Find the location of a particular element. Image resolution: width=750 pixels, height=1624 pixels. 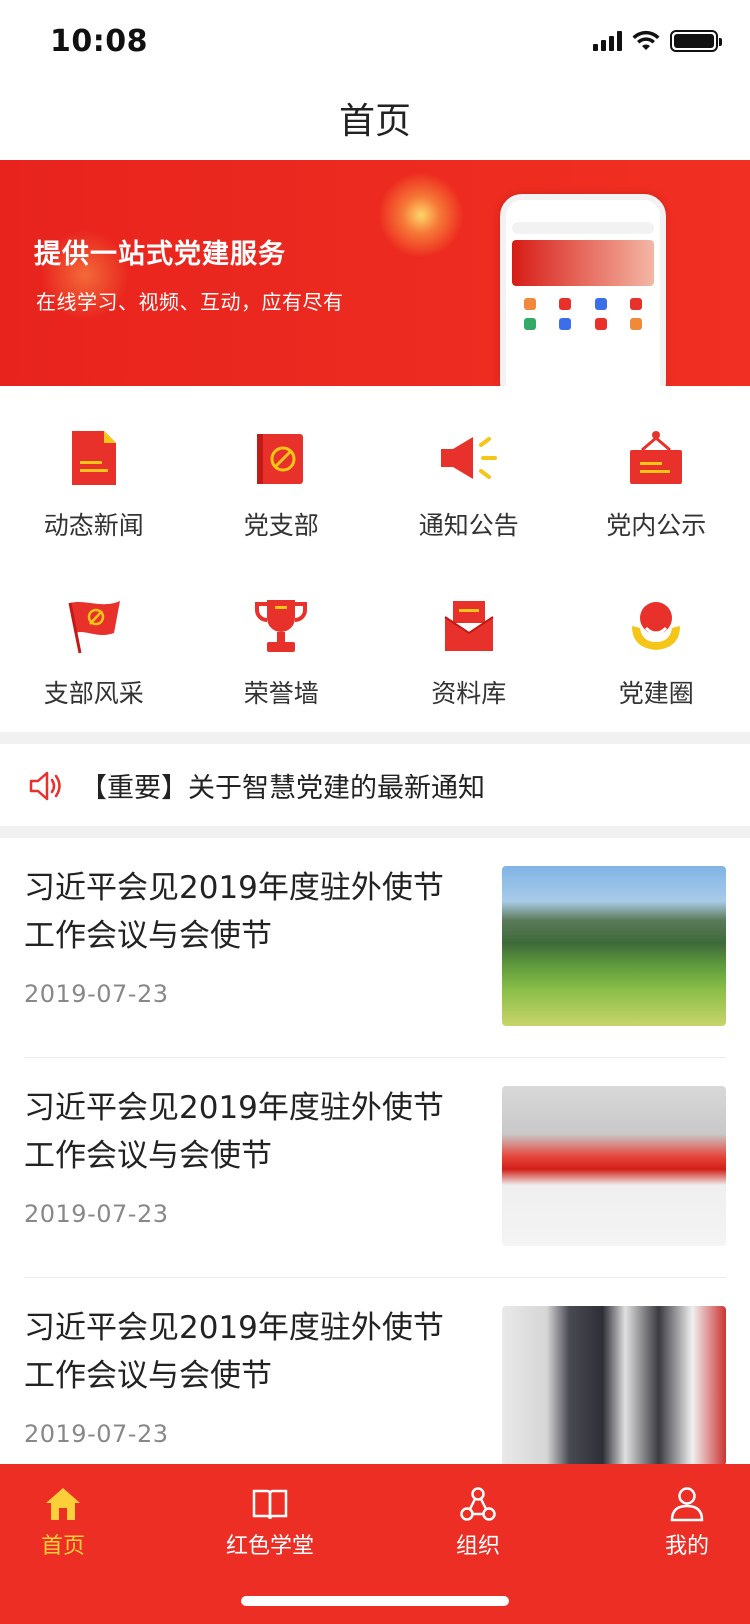

wifi-icon is located at coordinates (646, 40).